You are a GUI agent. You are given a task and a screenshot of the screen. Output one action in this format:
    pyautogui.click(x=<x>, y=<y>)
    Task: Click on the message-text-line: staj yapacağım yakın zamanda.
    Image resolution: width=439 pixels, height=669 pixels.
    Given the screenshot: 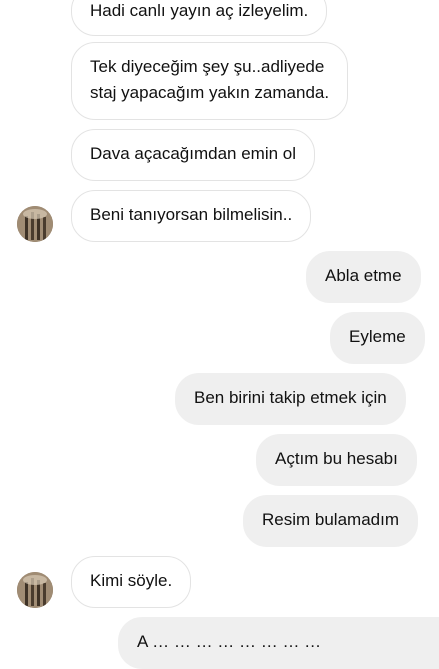 What is the action you would take?
    pyautogui.click(x=210, y=92)
    